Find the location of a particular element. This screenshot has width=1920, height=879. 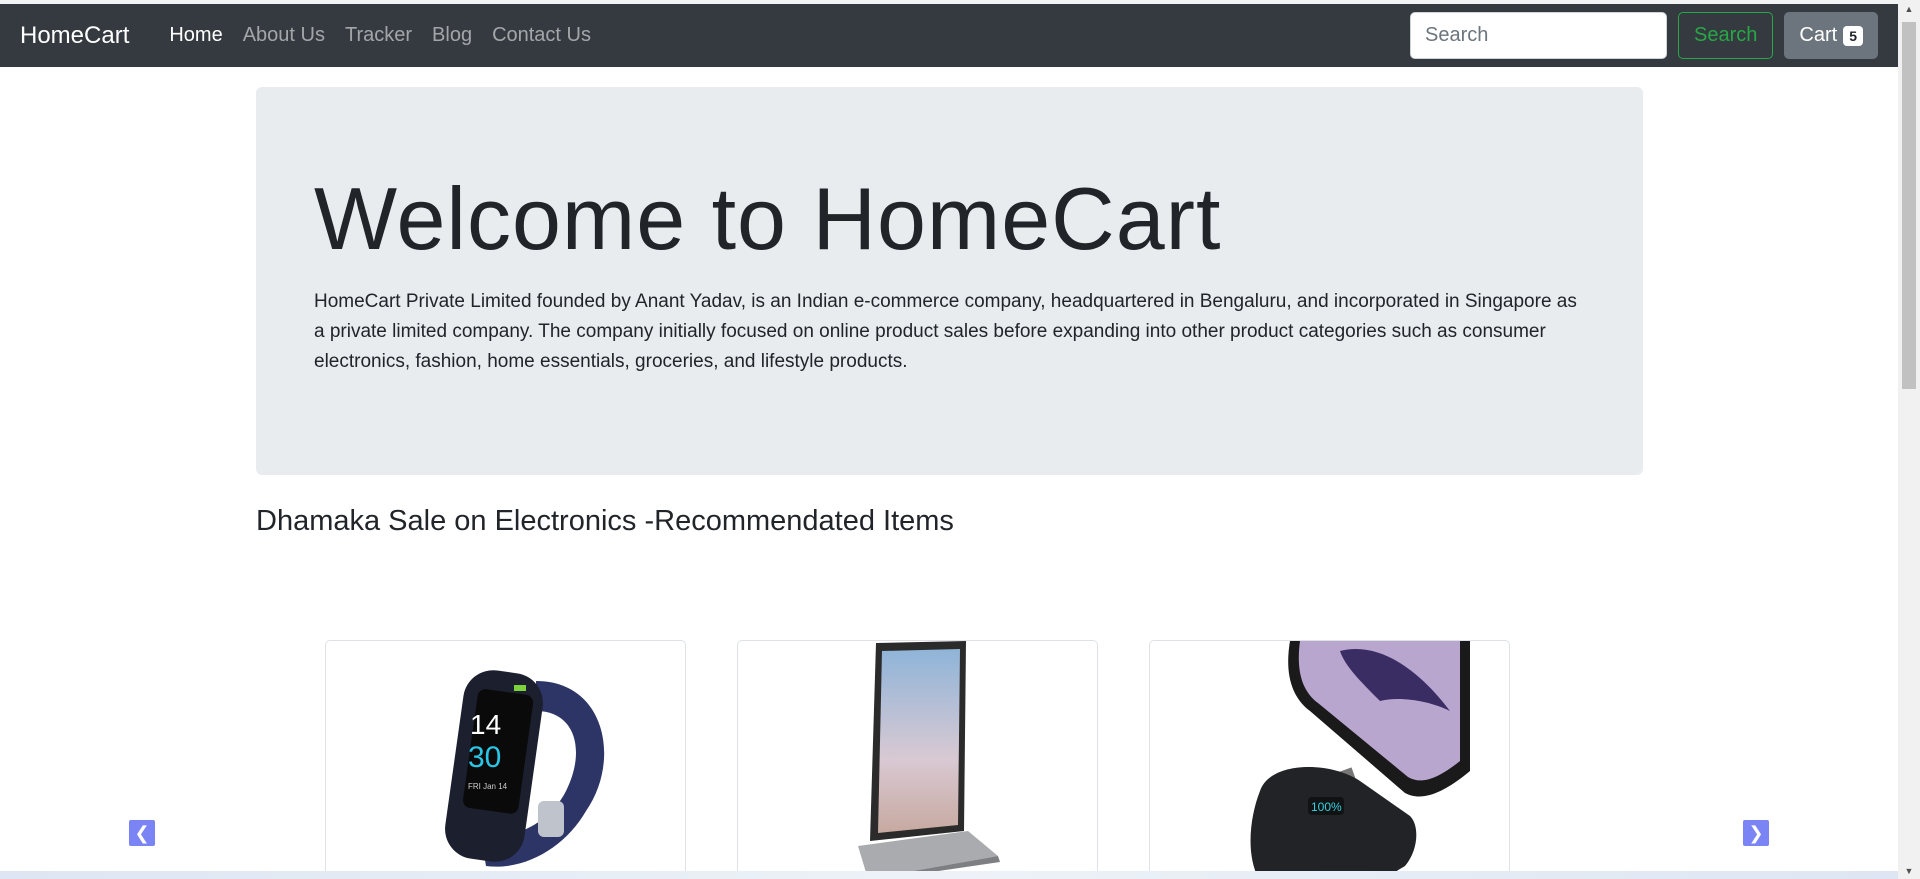

chevron-right-icon: ❯ is located at coordinates (1756, 832).